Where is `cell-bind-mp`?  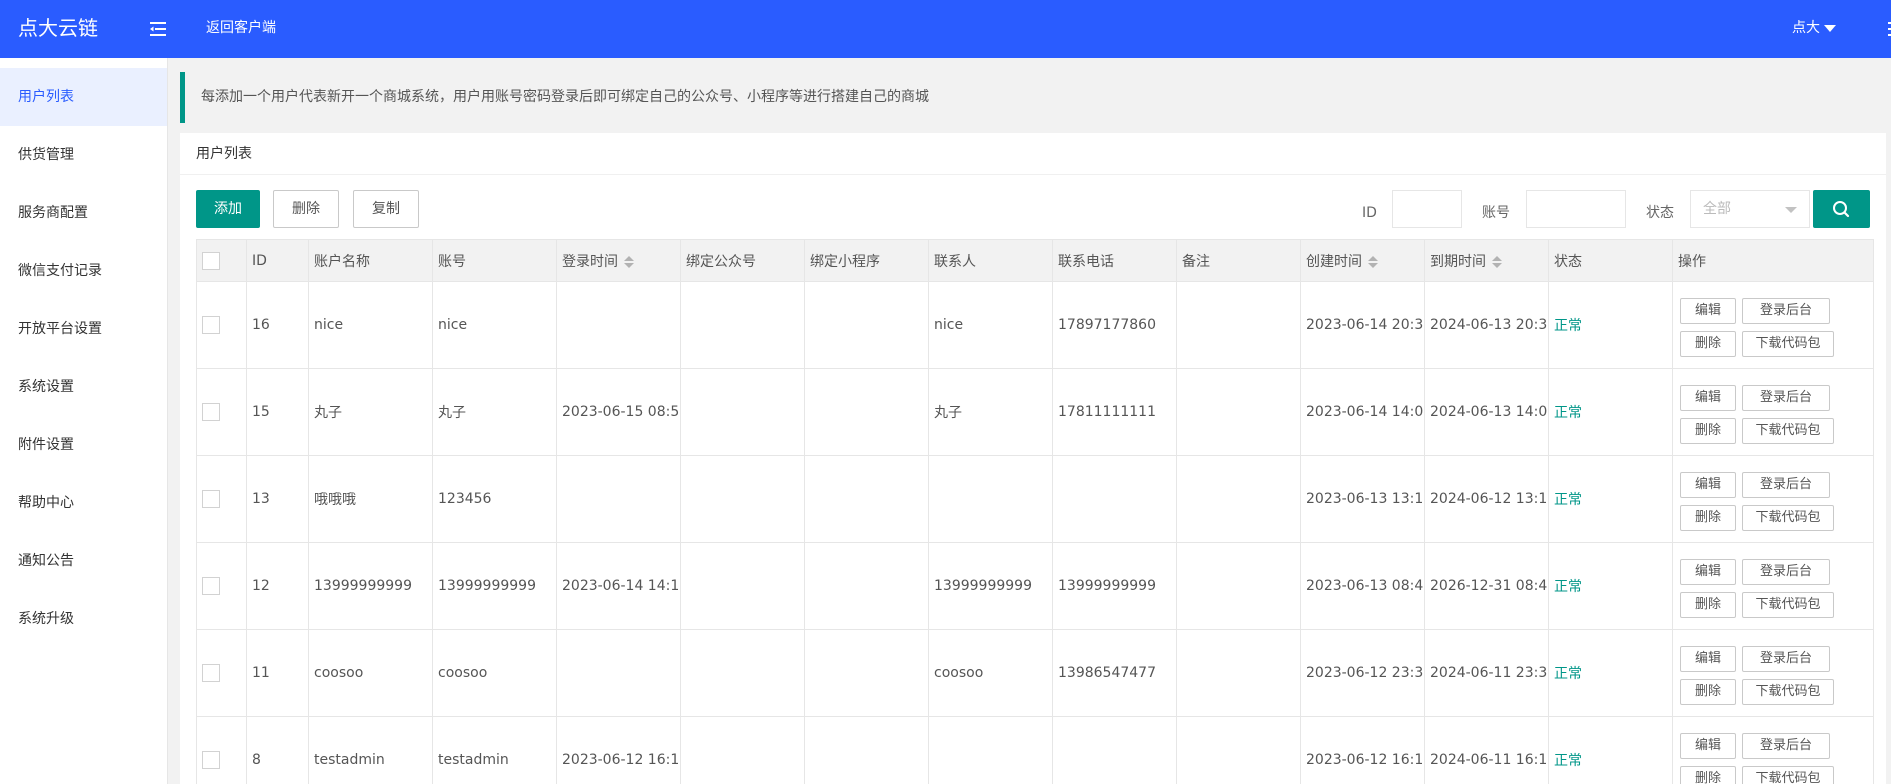 cell-bind-mp is located at coordinates (742, 325).